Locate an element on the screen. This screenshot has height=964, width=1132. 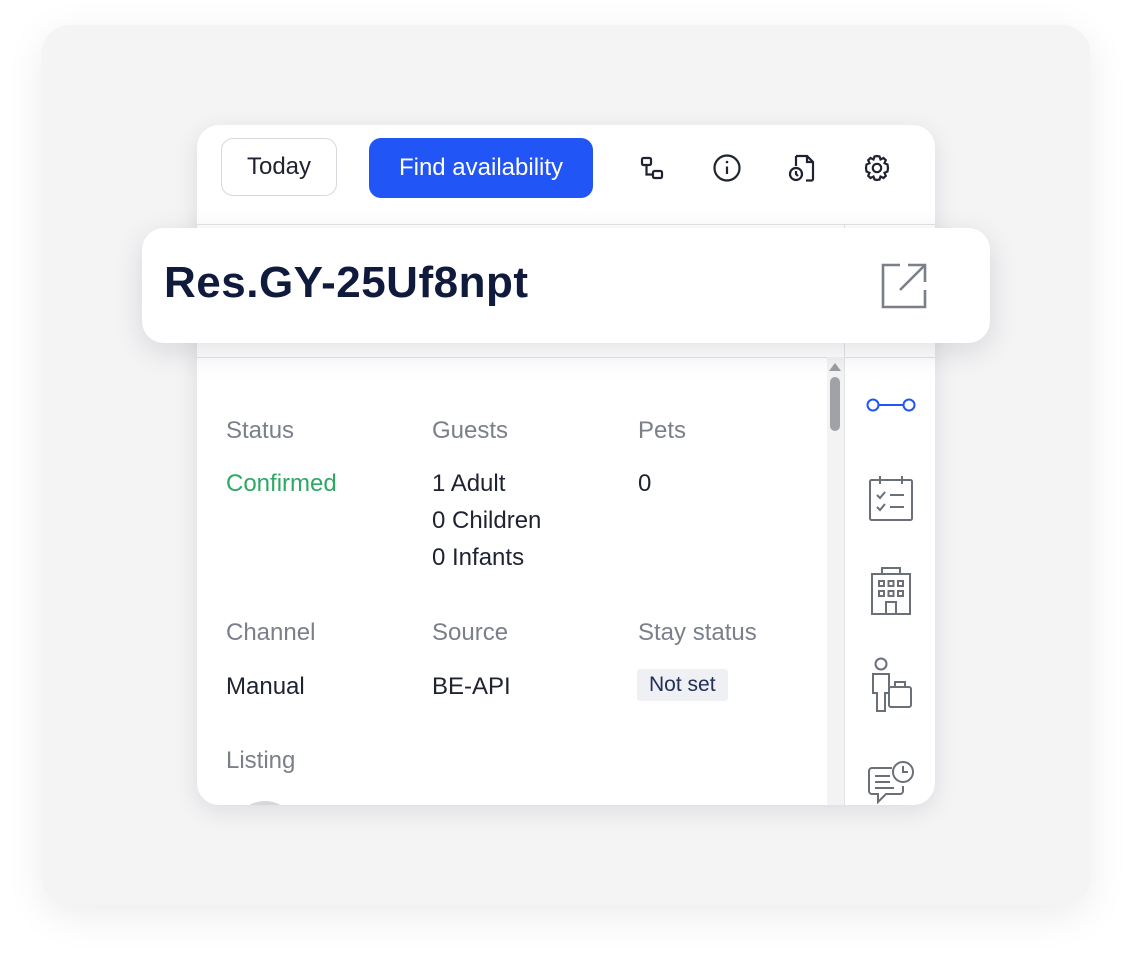
guest-luggage-icon is located at coordinates (890, 685).